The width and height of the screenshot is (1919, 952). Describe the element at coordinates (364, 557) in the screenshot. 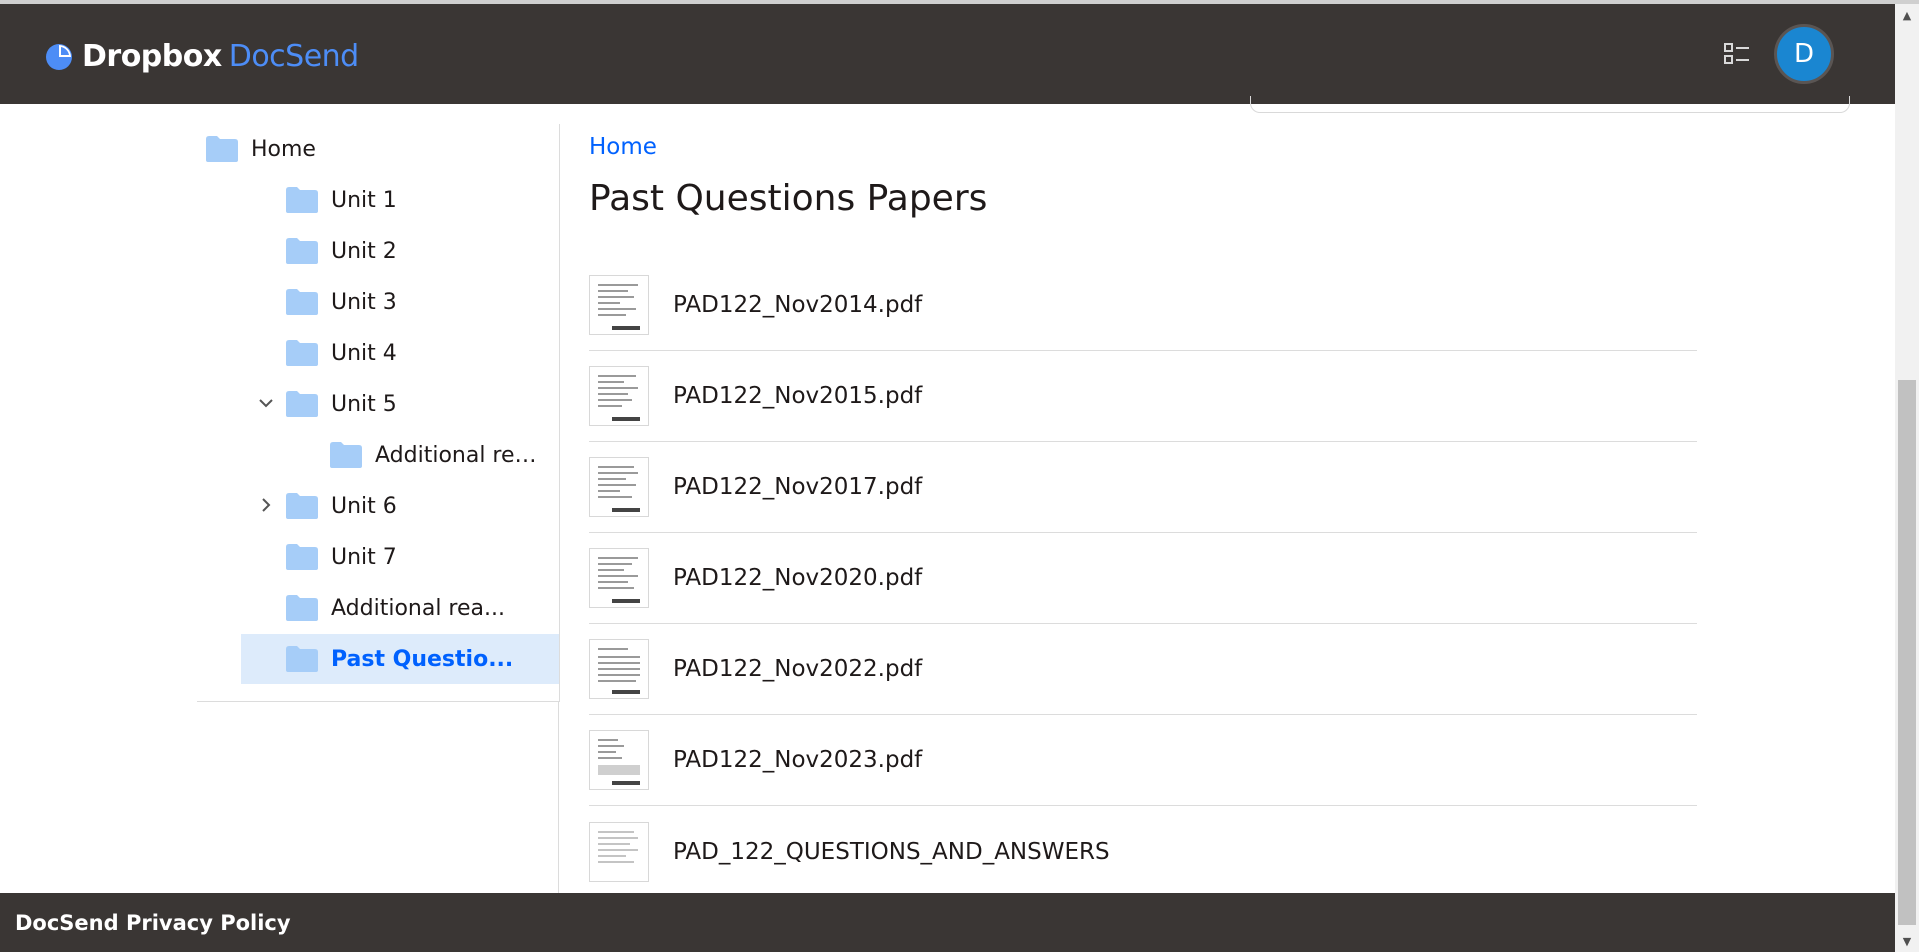

I see `tree-item-label: Unit 7` at that location.